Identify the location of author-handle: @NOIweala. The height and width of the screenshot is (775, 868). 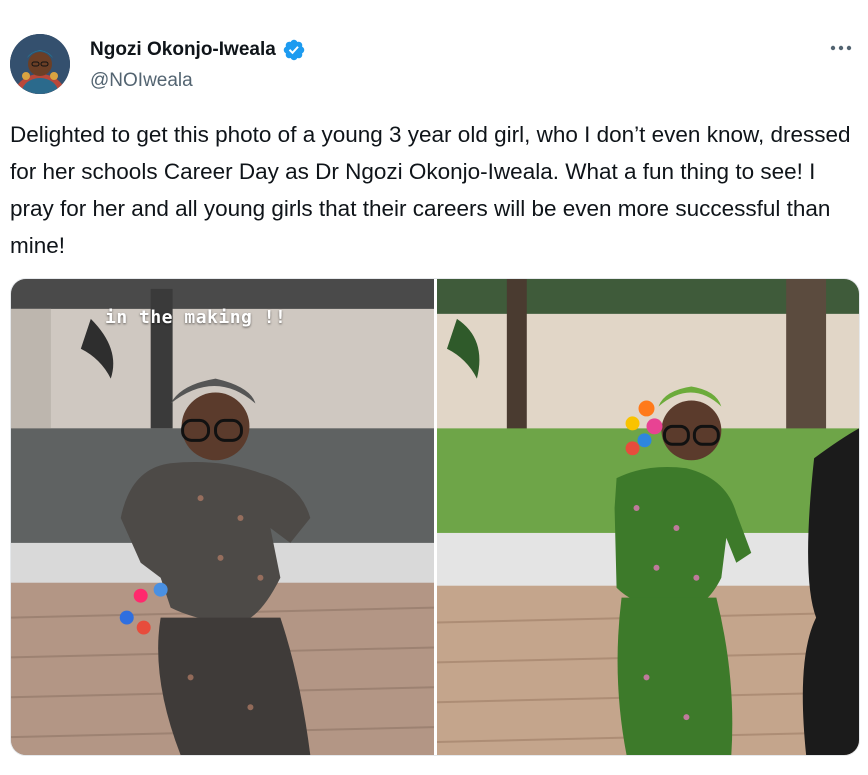
(198, 81).